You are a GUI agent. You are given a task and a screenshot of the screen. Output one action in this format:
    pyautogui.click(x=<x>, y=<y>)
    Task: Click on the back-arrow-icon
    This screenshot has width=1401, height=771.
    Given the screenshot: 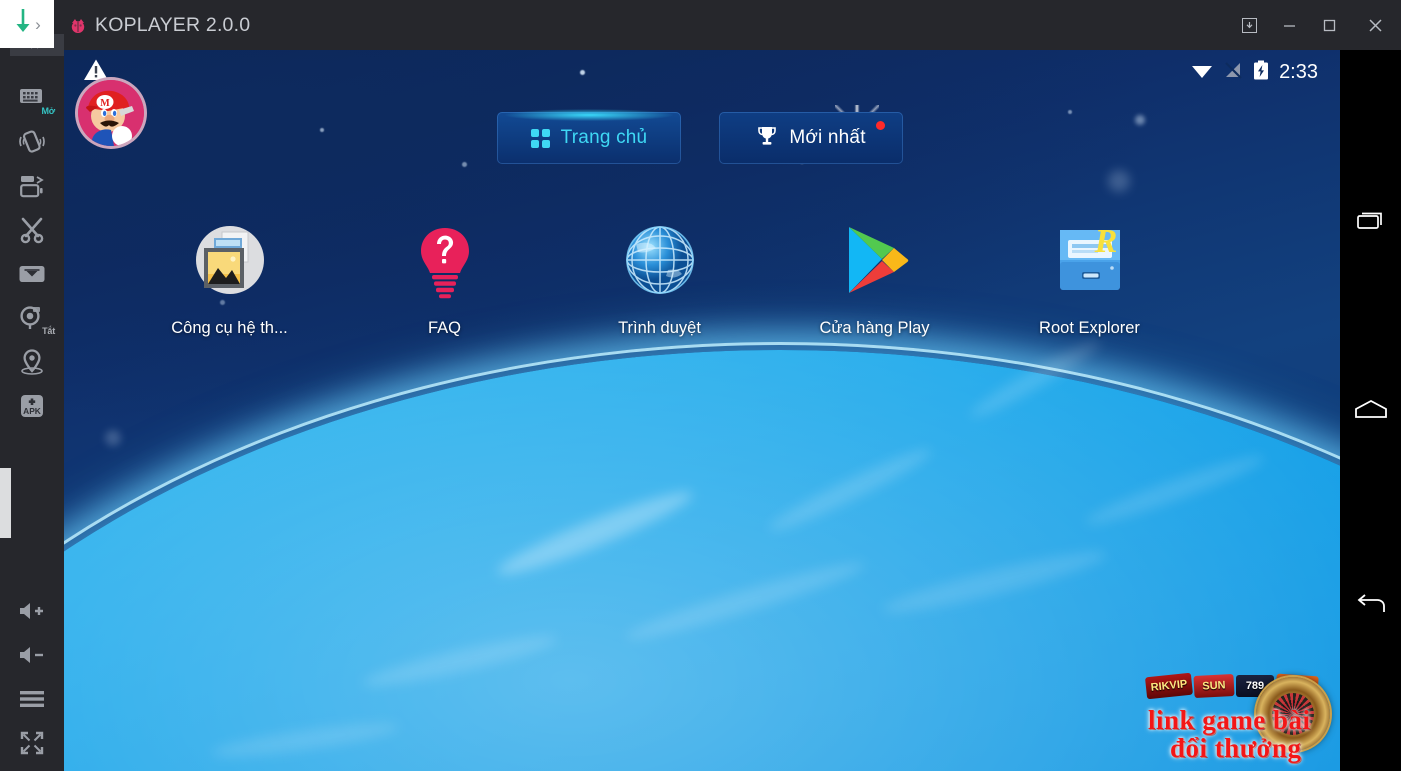 What is the action you would take?
    pyautogui.click(x=1371, y=607)
    